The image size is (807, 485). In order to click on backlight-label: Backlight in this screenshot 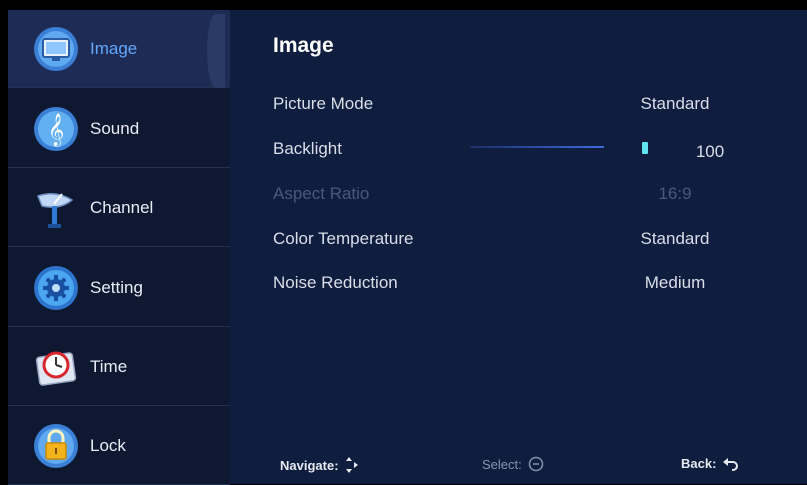, I will do `click(307, 148)`.